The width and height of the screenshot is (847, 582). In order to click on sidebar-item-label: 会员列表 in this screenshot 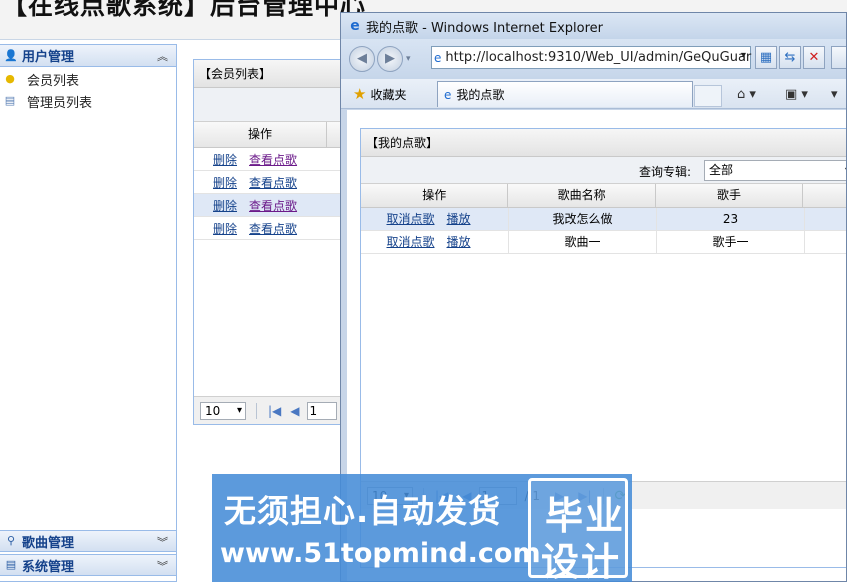, I will do `click(53, 81)`.